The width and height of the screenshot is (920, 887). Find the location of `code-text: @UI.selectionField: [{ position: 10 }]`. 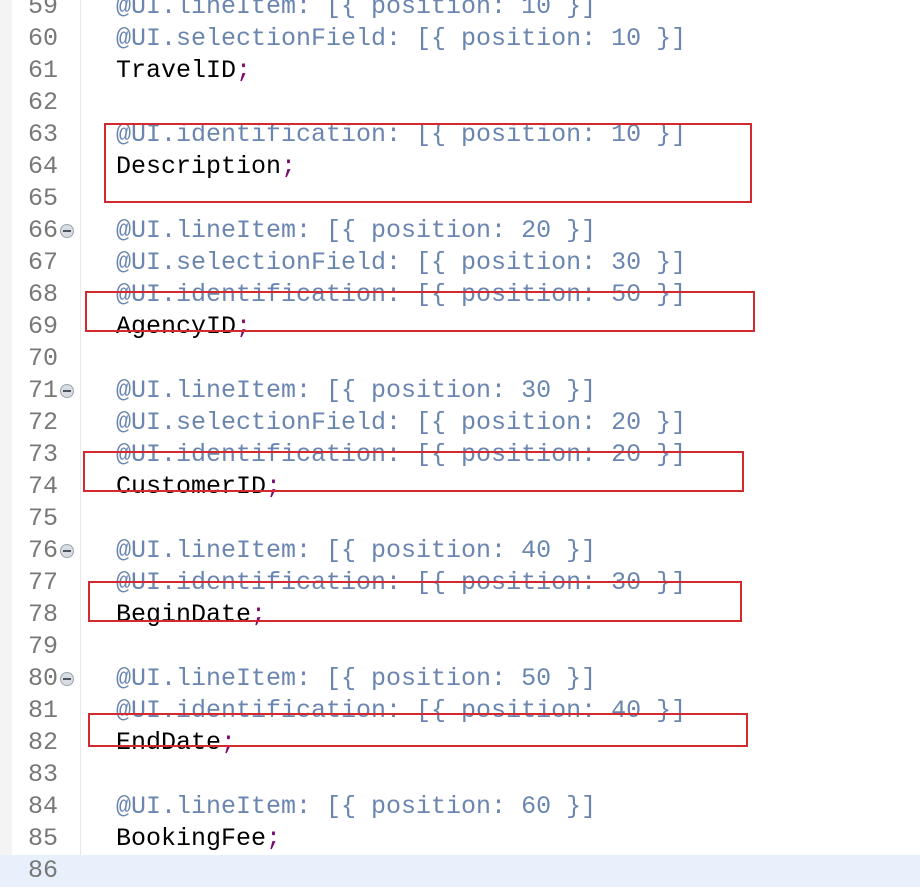

code-text: @UI.selectionField: [{ position: 10 }] is located at coordinates (401, 39).